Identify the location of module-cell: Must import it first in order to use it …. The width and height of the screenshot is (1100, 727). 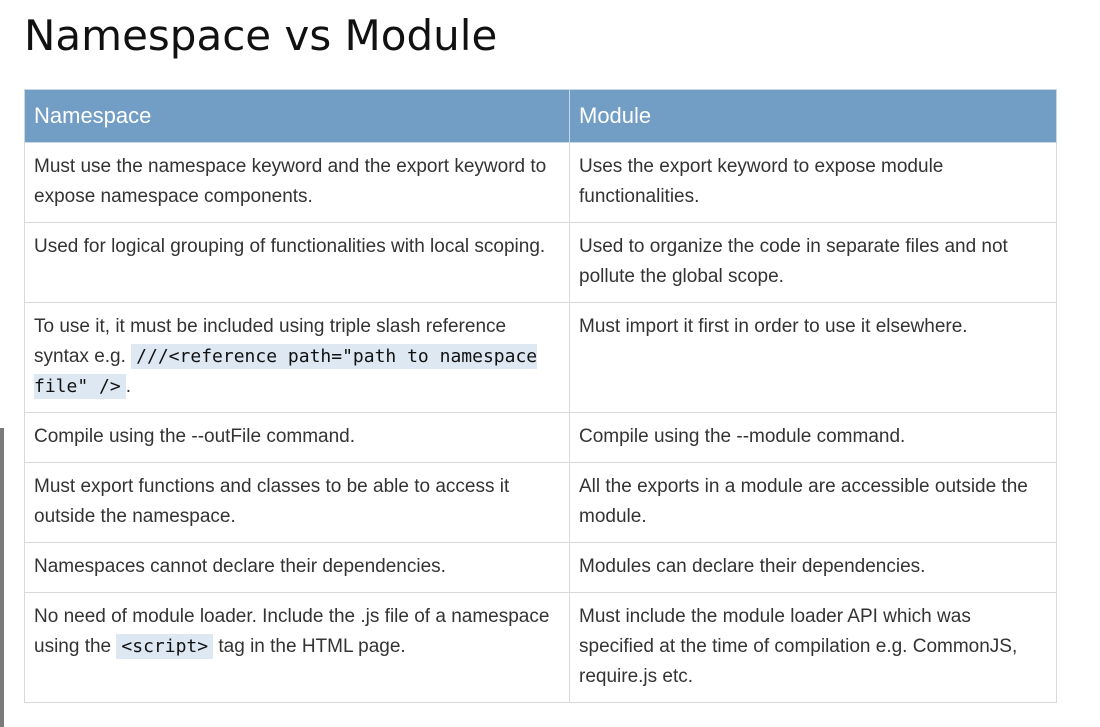
(813, 357).